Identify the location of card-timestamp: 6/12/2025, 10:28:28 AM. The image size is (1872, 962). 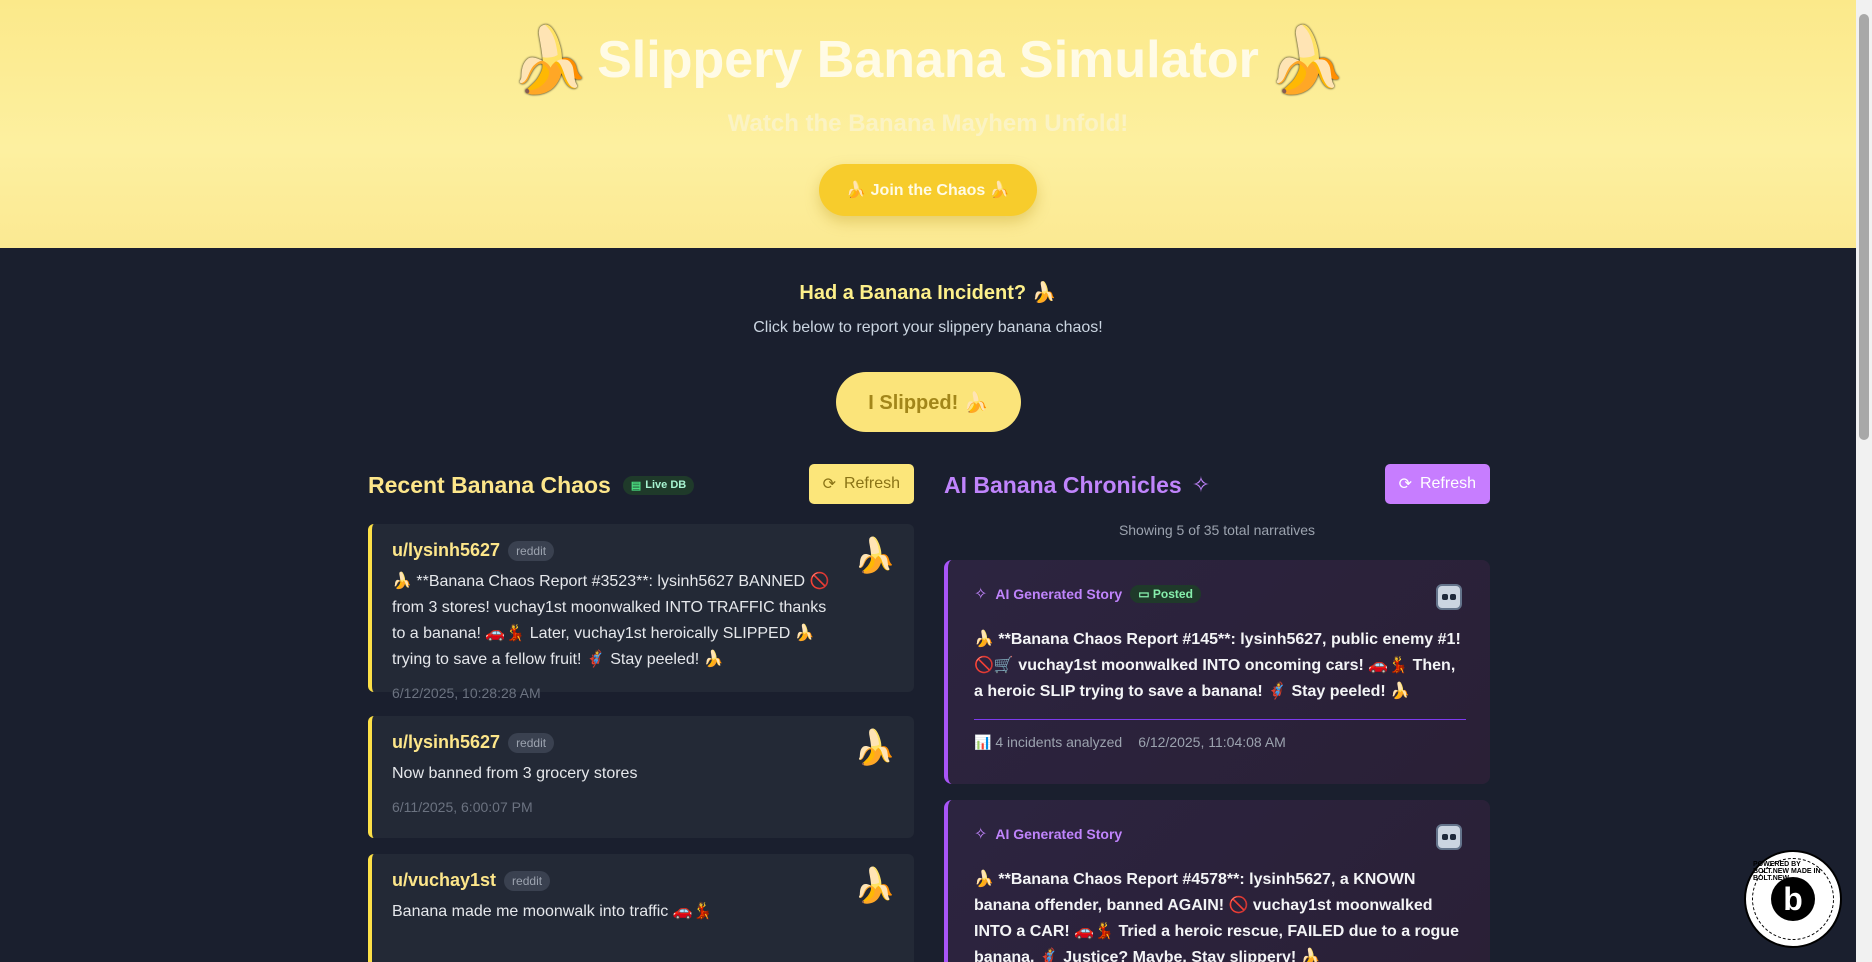
(466, 693).